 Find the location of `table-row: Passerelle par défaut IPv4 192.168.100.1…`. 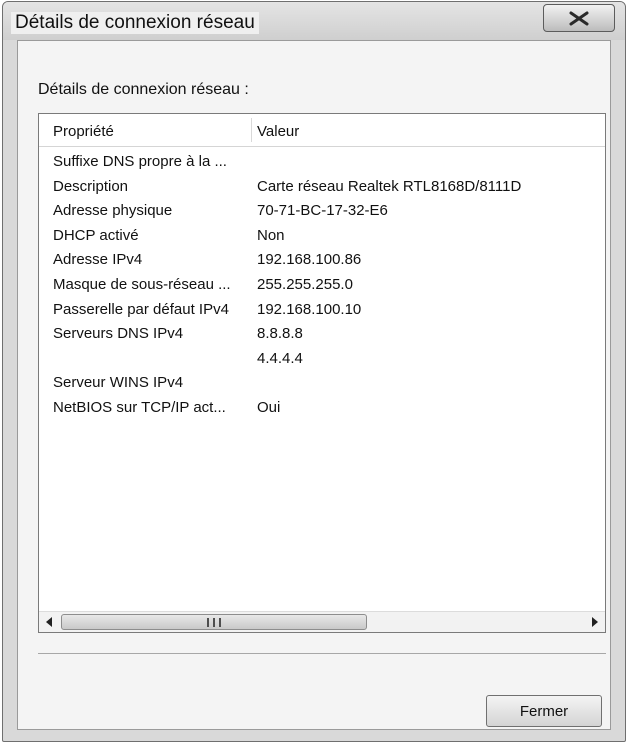

table-row: Passerelle par défaut IPv4 192.168.100.1… is located at coordinates (322, 310).